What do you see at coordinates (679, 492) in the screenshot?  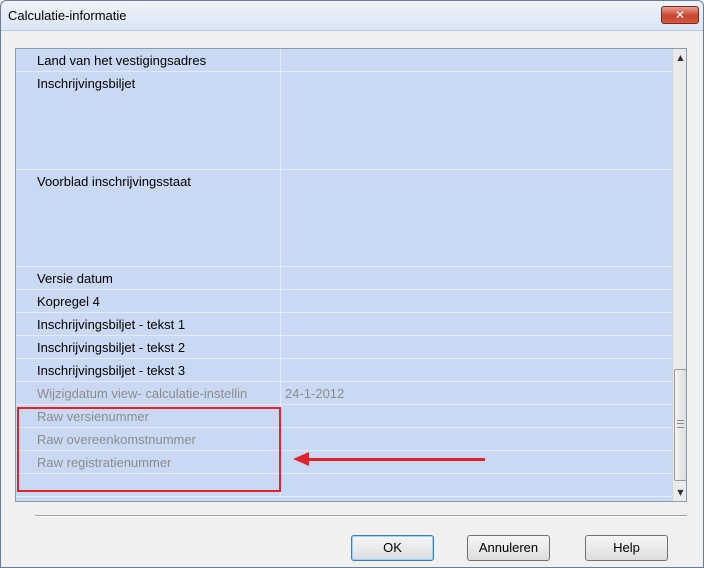 I see `scroll-down-arrow-icon: ▼` at bounding box center [679, 492].